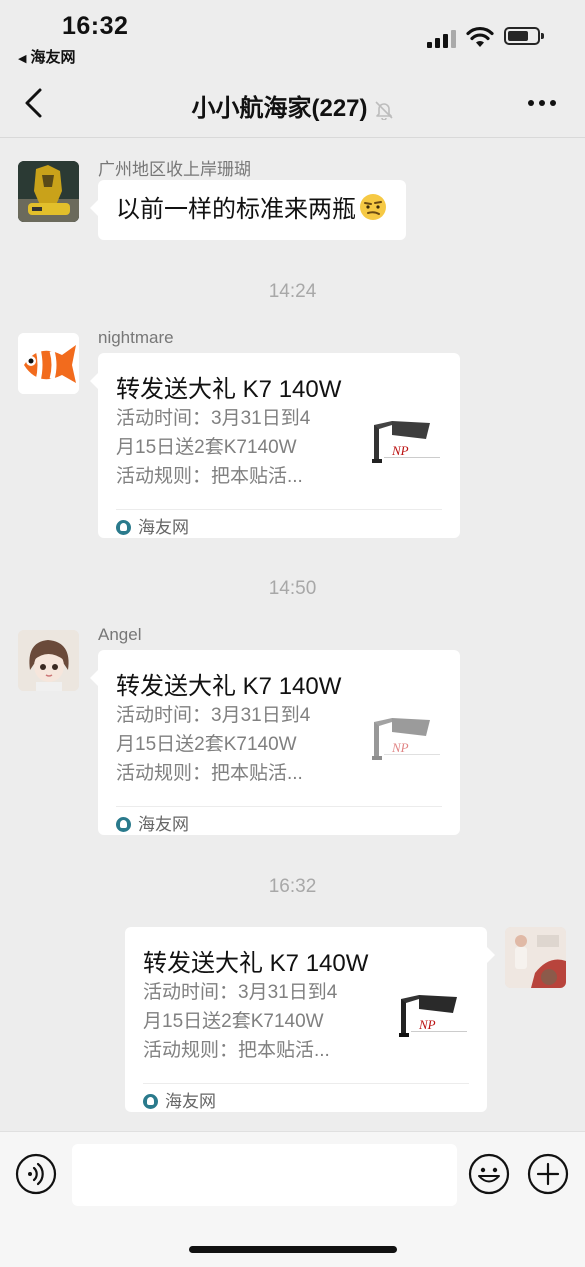  What do you see at coordinates (174, 169) in the screenshot?
I see `sender-name: 广州地区收上岸珊瑚` at bounding box center [174, 169].